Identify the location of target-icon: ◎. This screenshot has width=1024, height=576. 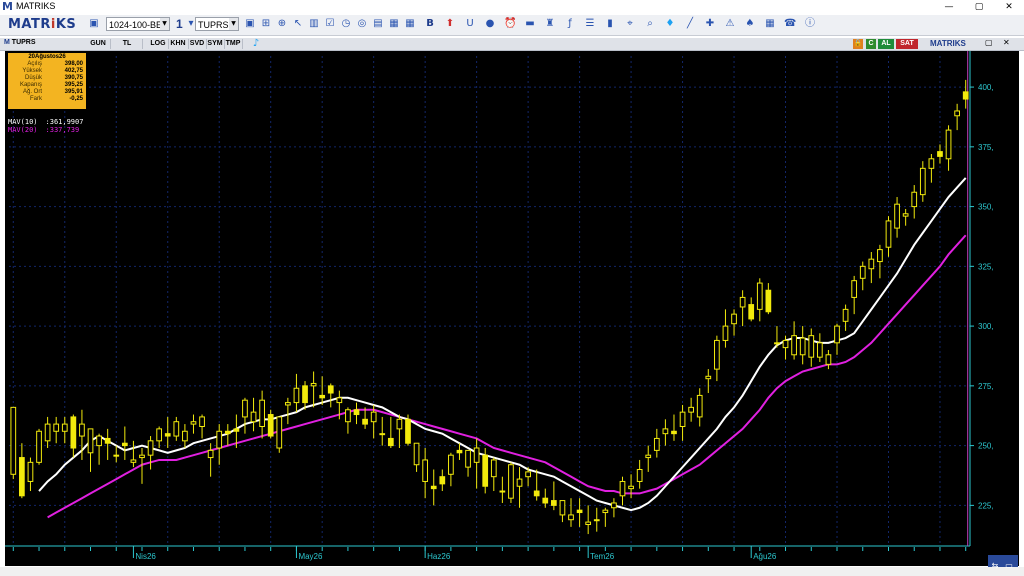
(362, 24).